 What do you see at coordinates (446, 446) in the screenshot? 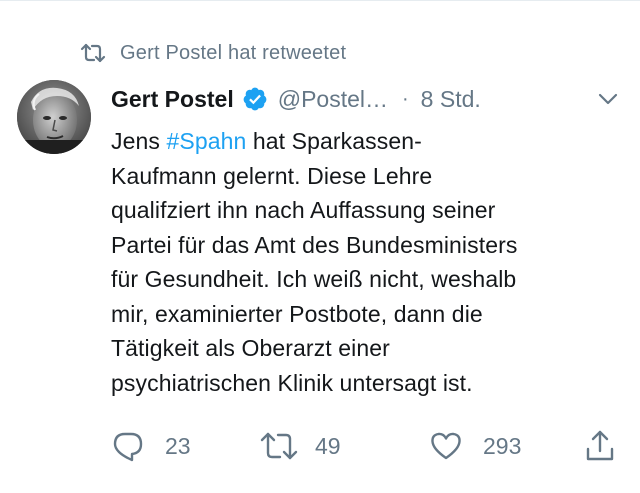
I see `heart-icon` at bounding box center [446, 446].